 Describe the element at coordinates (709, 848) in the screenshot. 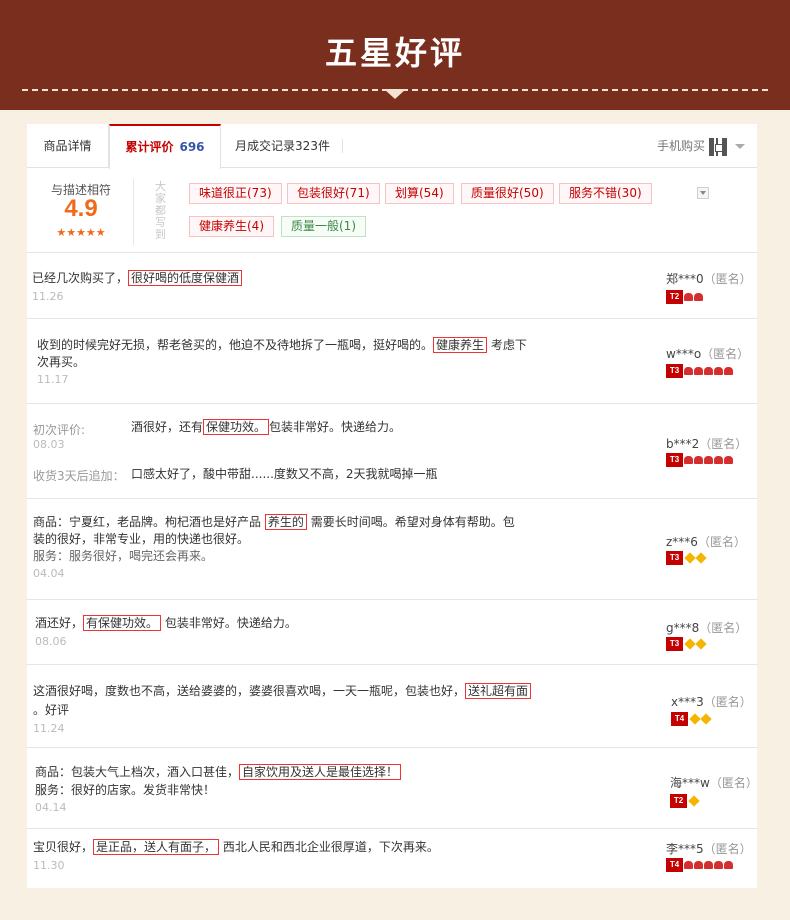

I see `reviewer: 李***5（匿名）` at that location.